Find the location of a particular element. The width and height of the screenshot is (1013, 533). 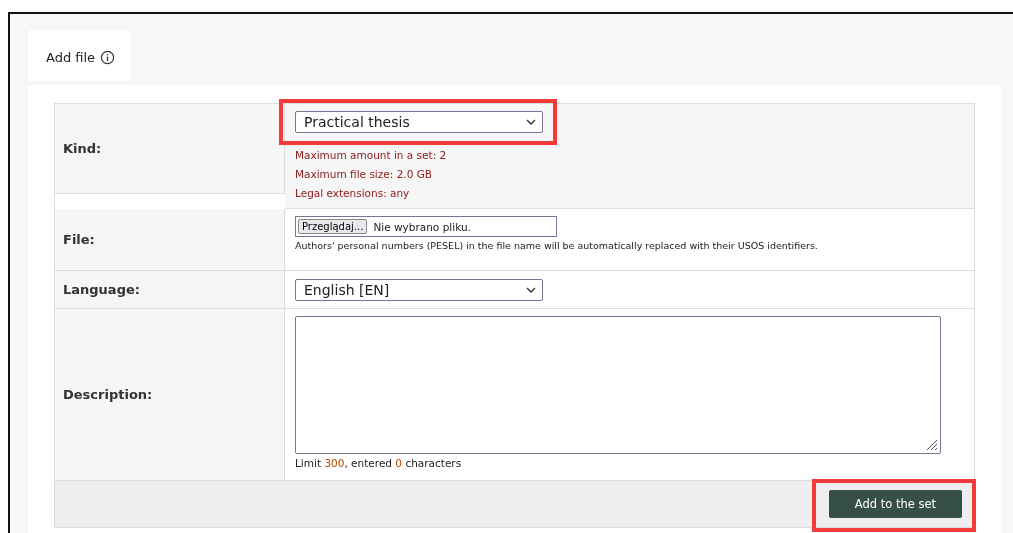

field-label: Kind: is located at coordinates (170, 149).